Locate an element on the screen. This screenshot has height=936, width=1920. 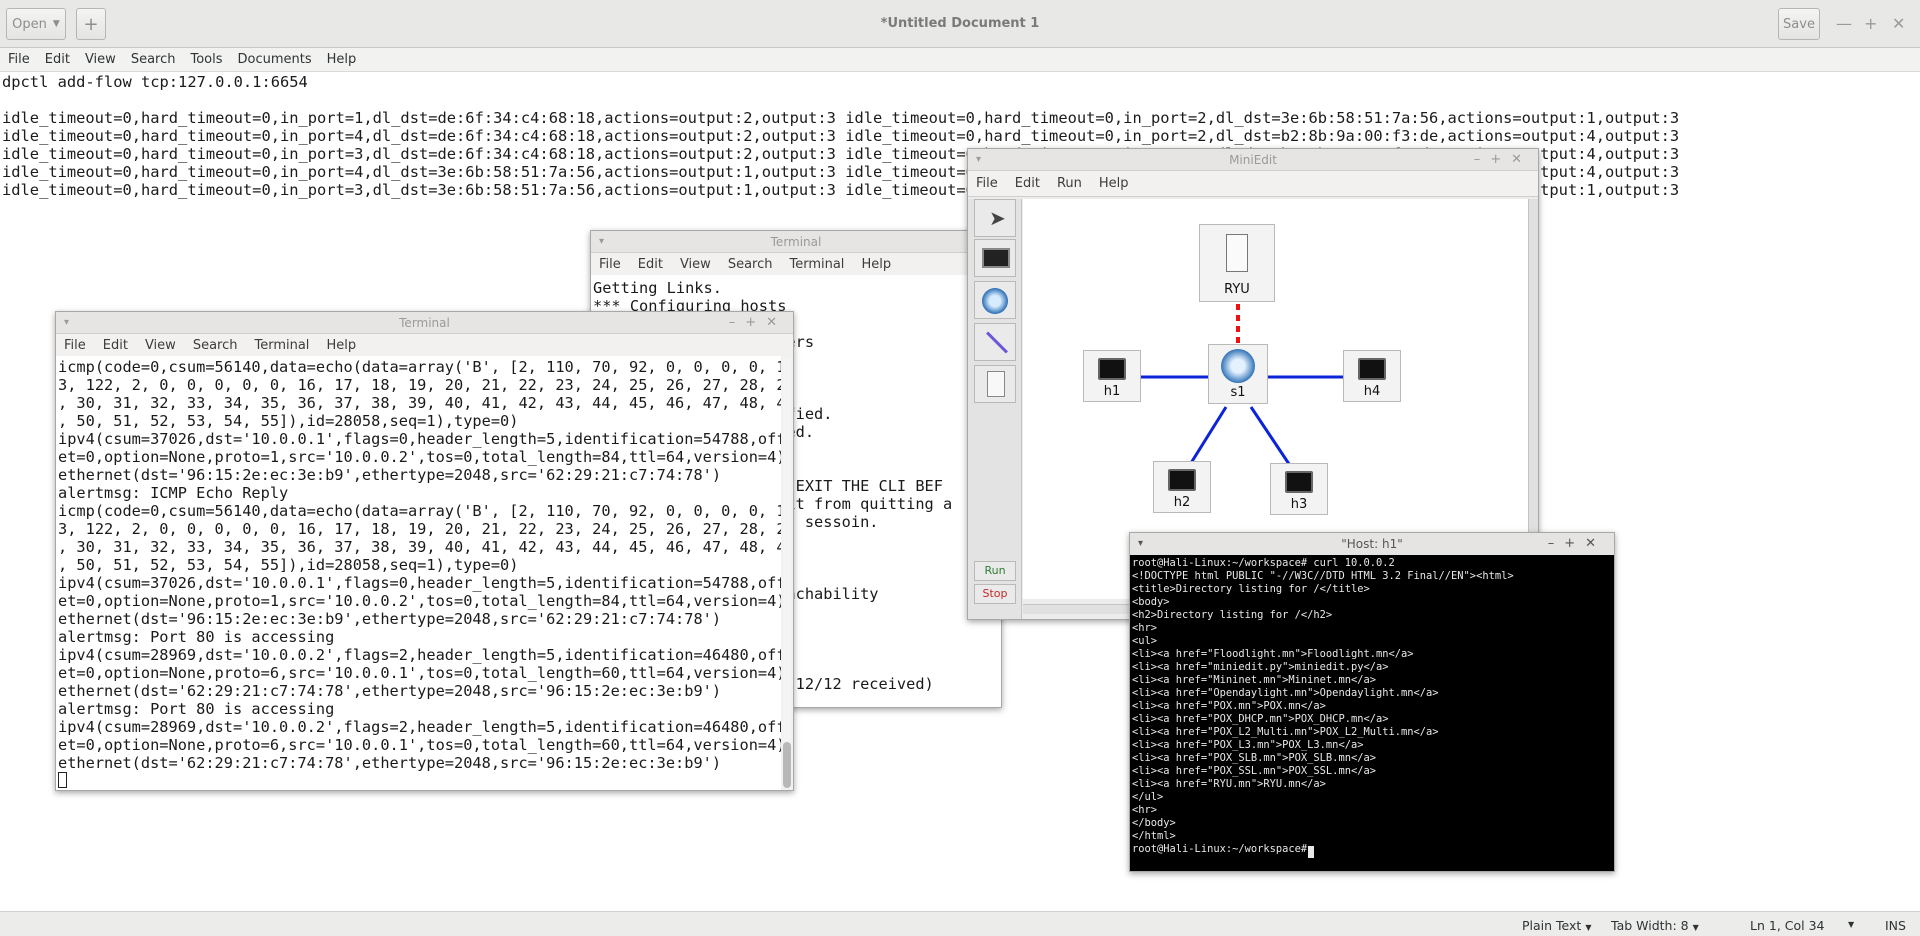
controller-tool-button is located at coordinates (995, 384).